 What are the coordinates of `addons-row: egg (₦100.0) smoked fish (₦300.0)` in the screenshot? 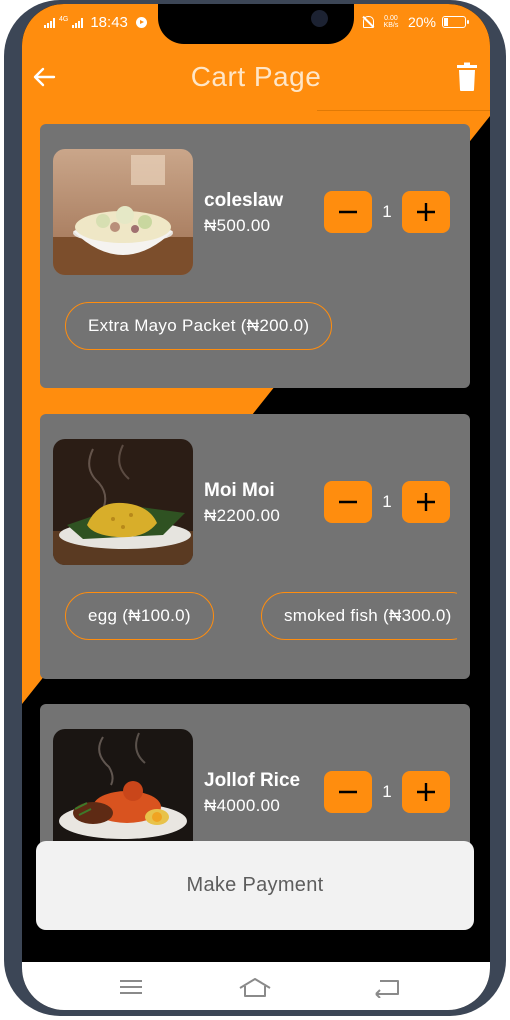 It's located at (261, 616).